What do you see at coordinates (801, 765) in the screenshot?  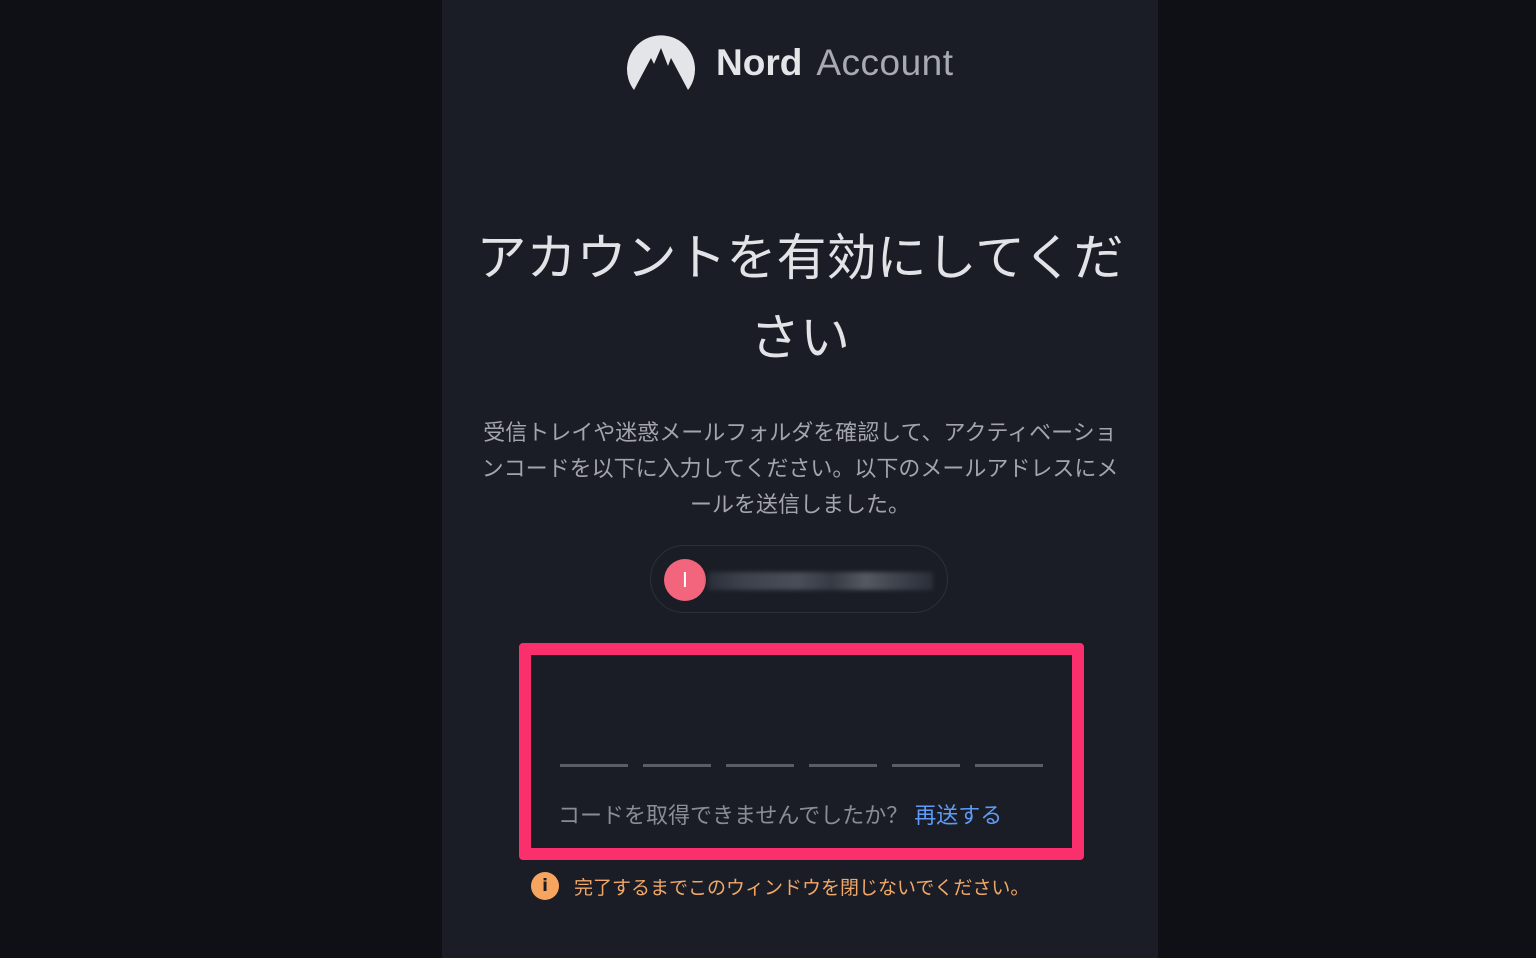 I see `activation-code-input` at bounding box center [801, 765].